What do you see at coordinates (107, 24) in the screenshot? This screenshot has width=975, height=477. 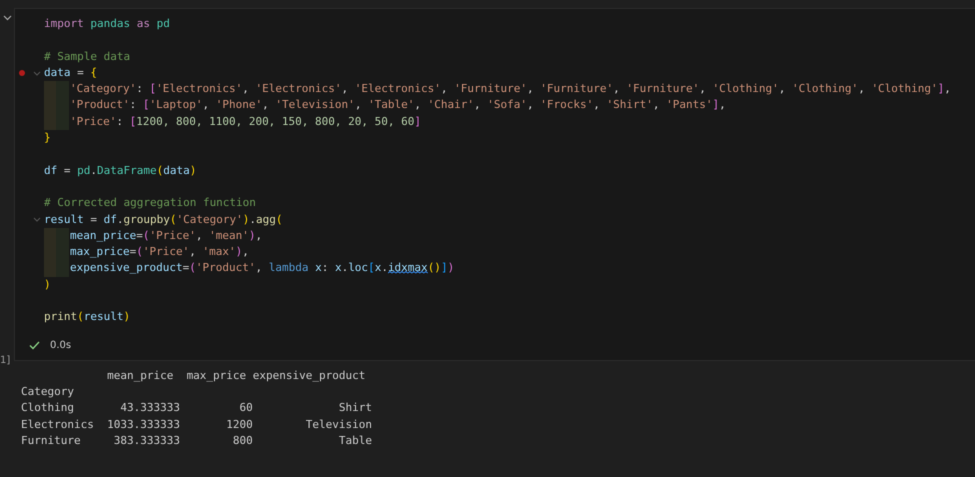 I see `code-line: import pandas as pd` at bounding box center [107, 24].